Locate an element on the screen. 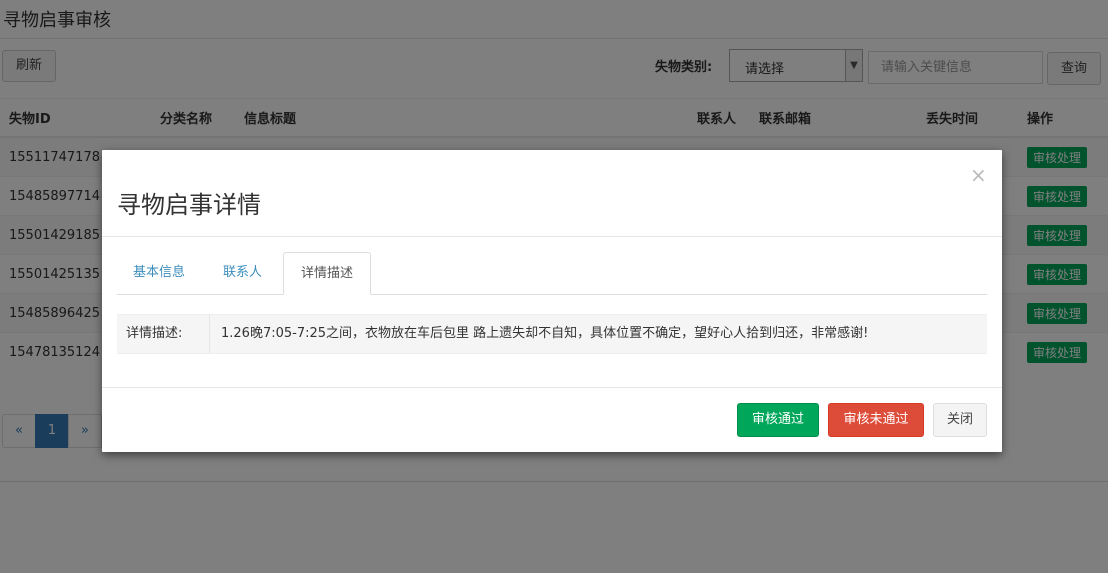  dialog-title: 寻物启事详情 is located at coordinates (189, 205).